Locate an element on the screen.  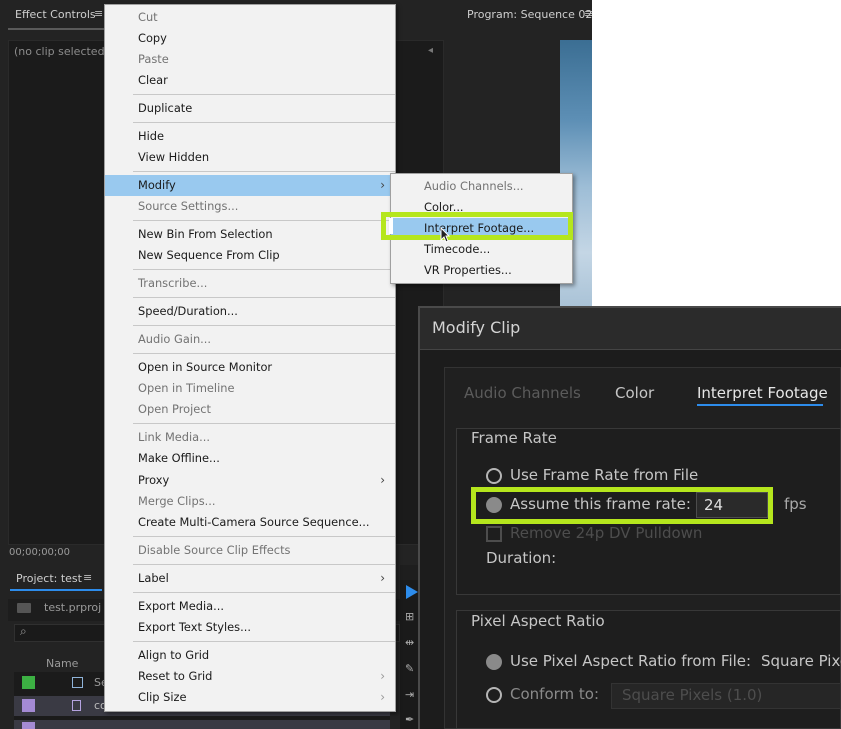
menu-item-open-project: Open Project is located at coordinates (250, 409).